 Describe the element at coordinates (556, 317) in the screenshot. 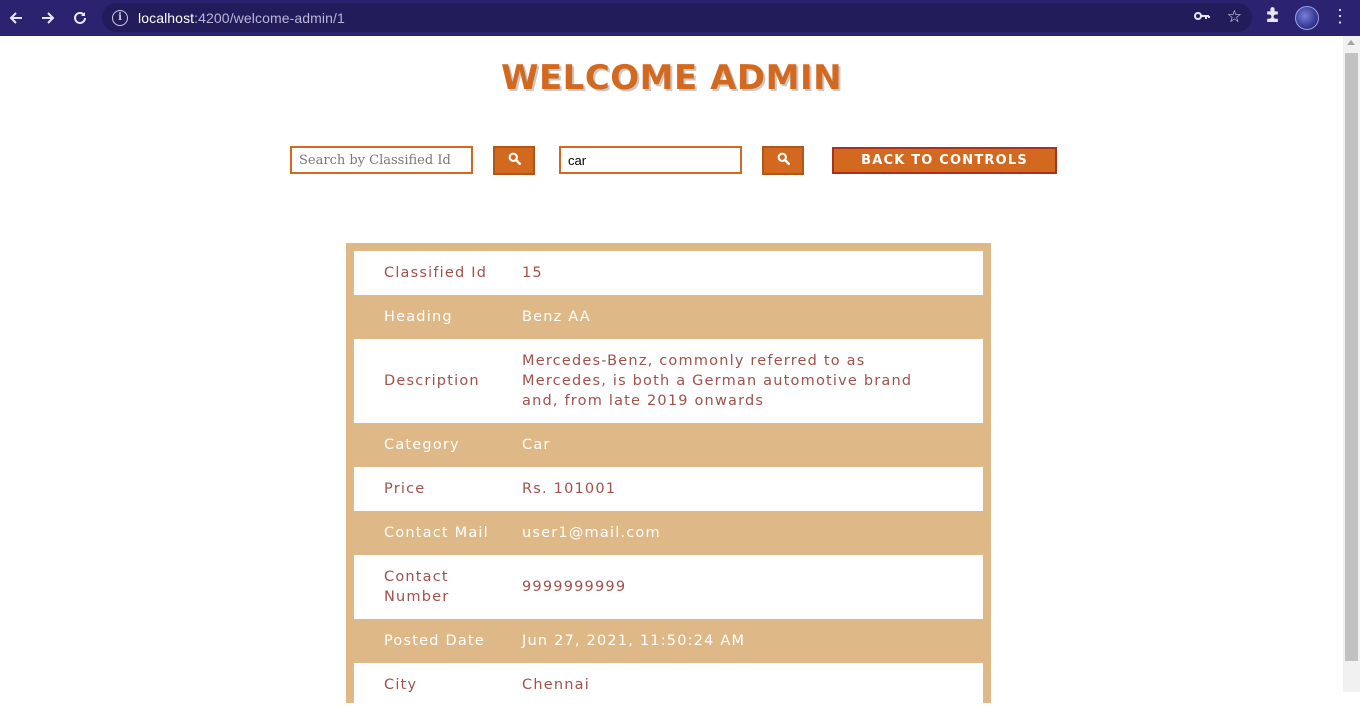

I see `detail-value: Benz AA` at that location.